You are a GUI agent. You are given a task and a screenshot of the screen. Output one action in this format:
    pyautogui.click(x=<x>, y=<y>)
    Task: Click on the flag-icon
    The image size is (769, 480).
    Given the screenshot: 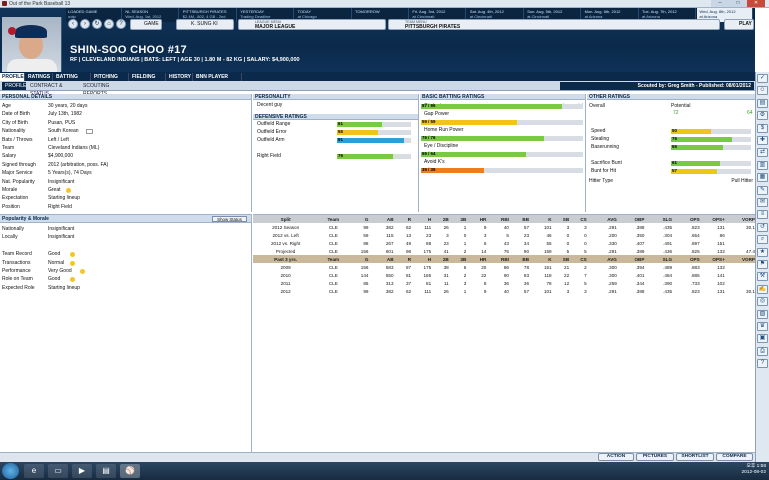 What is the action you would take?
    pyautogui.click(x=89, y=132)
    